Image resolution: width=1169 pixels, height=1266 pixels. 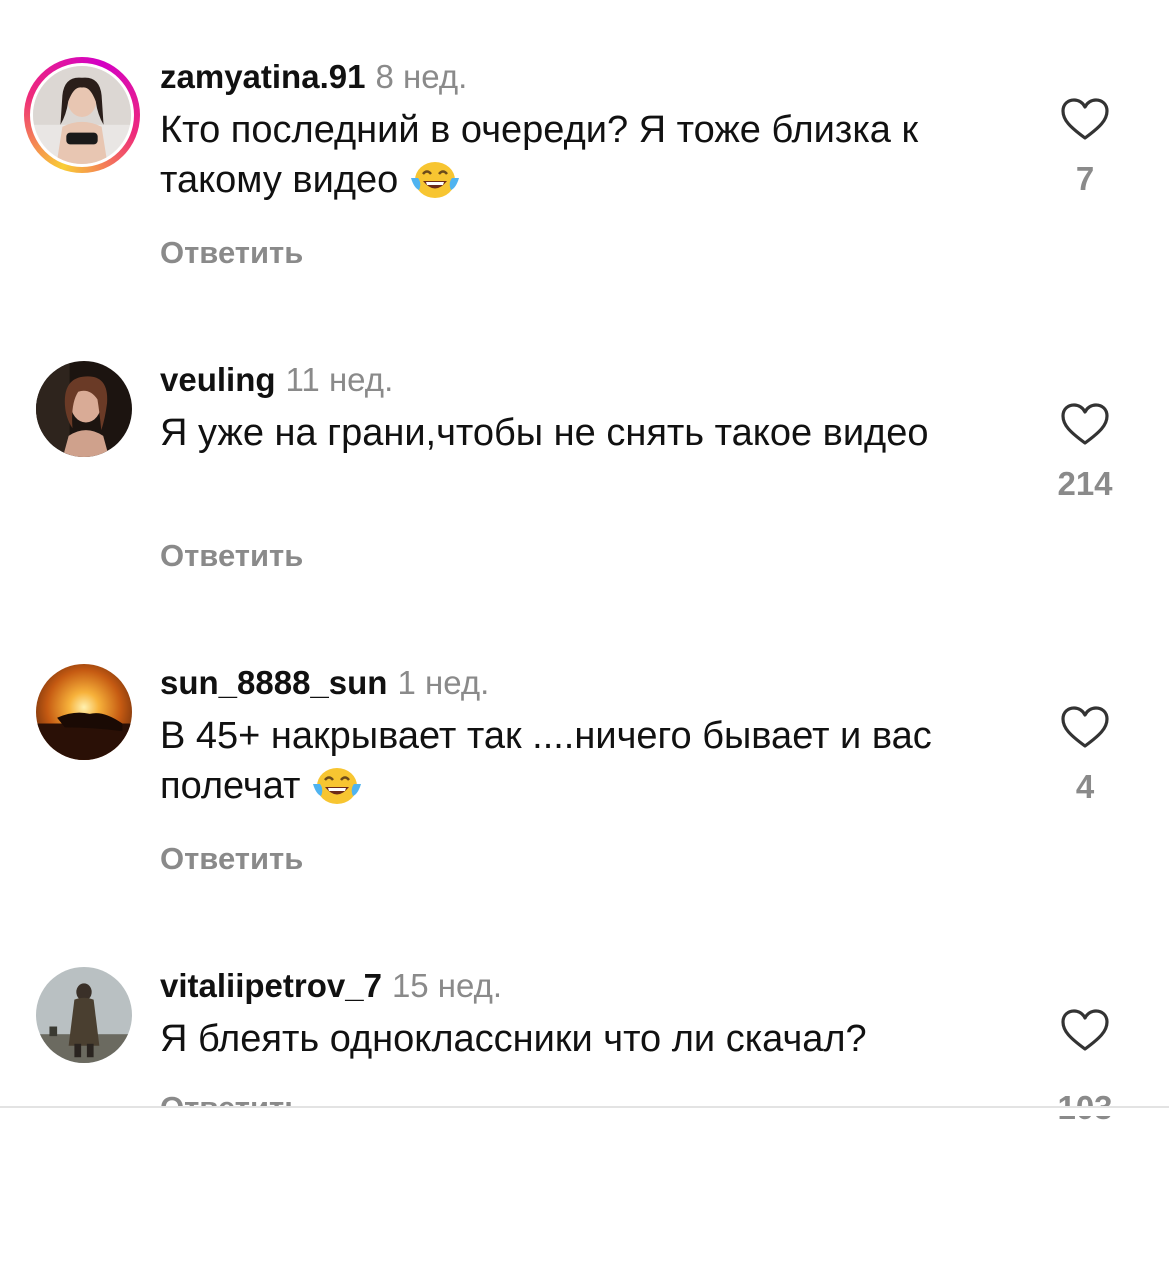 What do you see at coordinates (1085, 453) in the screenshot?
I see `like-group: 214` at bounding box center [1085, 453].